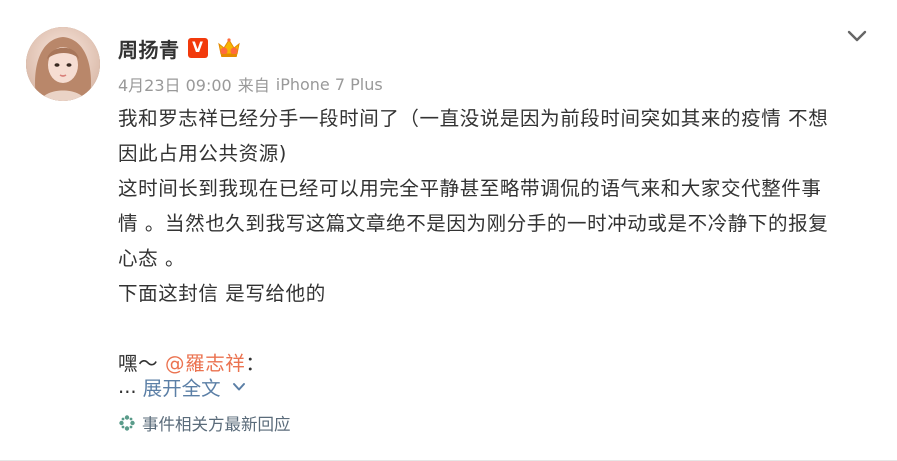  Describe the element at coordinates (152, 258) in the screenshot. I see `content-line: 心态 。` at that location.